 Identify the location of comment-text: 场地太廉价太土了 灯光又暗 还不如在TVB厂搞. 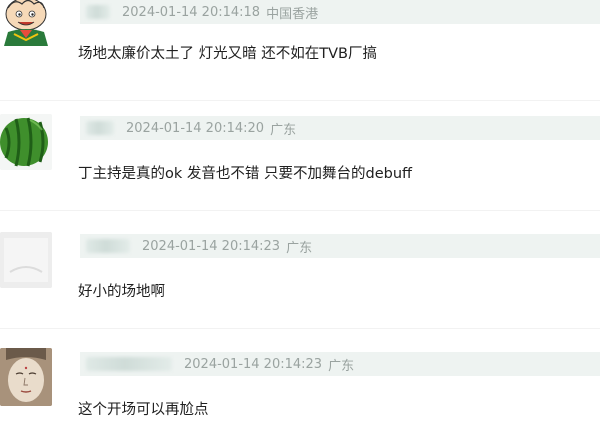
(227, 54).